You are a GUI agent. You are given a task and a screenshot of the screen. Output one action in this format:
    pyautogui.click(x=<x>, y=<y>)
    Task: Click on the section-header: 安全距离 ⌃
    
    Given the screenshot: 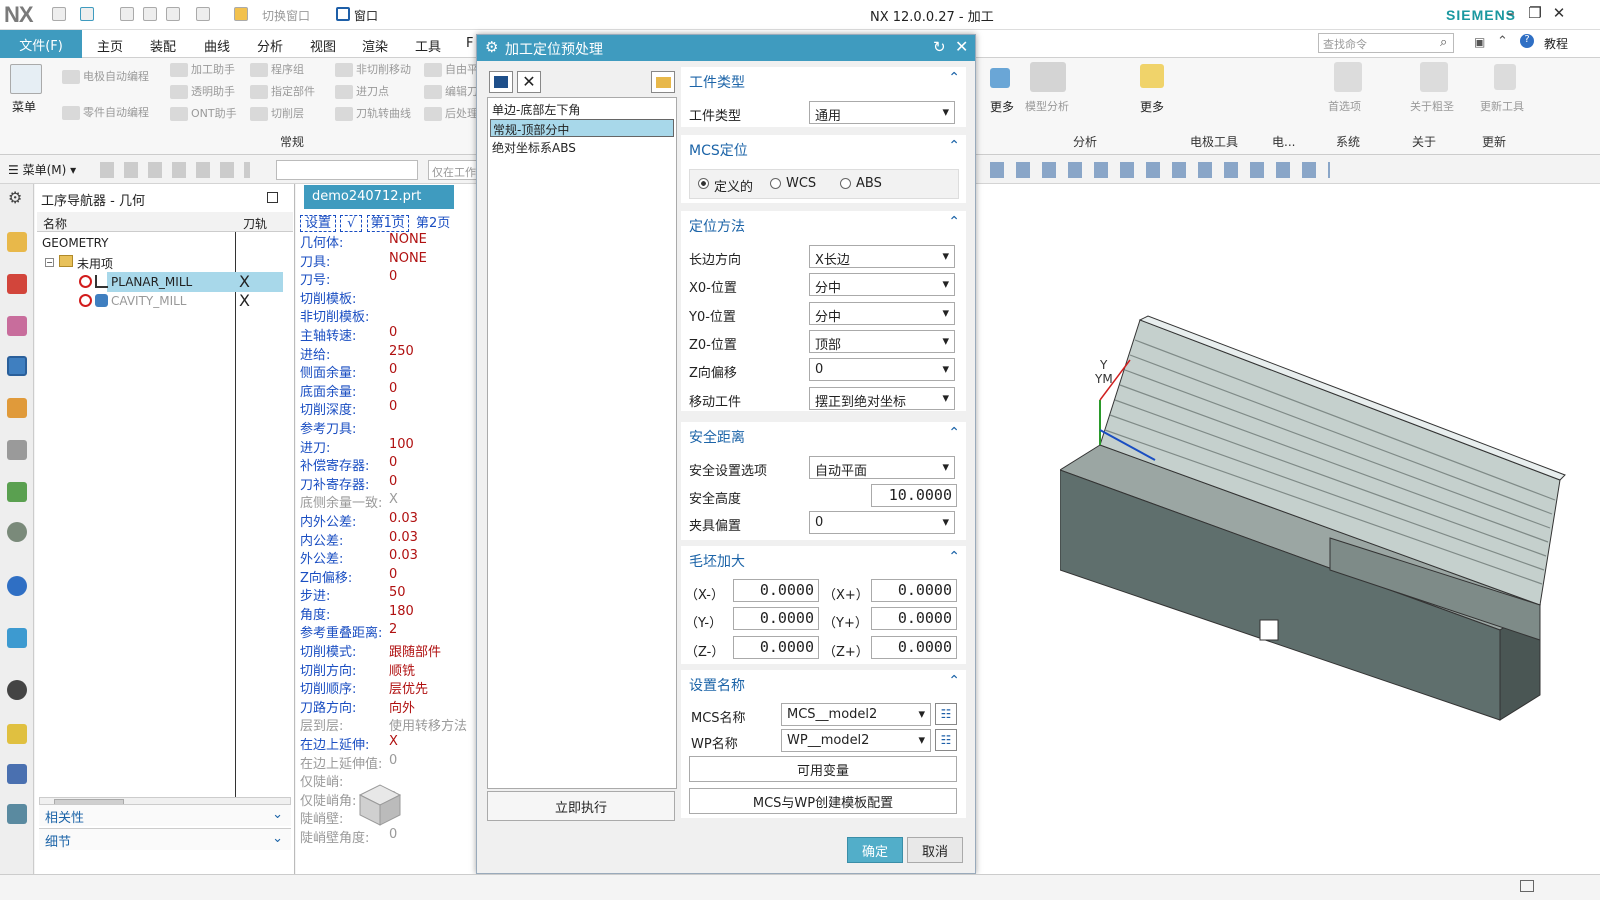 What is the action you would take?
    pyautogui.click(x=823, y=435)
    